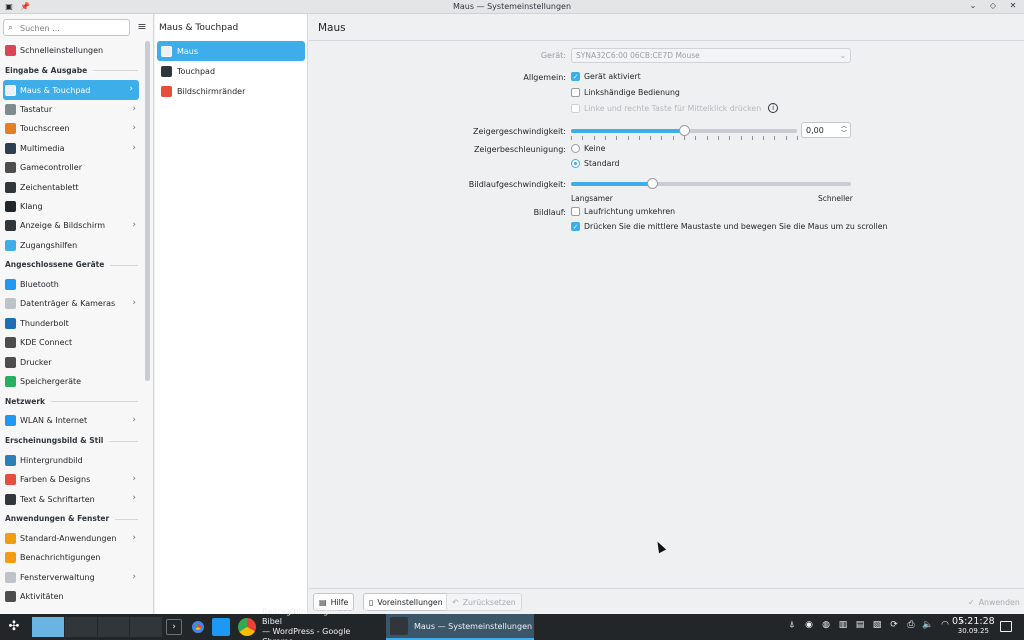 Image resolution: width=1024 pixels, height=640 pixels. Describe the element at coordinates (826, 130) in the screenshot. I see `pointer-speed-spinbox: 0,00 ︿ ﹀` at that location.